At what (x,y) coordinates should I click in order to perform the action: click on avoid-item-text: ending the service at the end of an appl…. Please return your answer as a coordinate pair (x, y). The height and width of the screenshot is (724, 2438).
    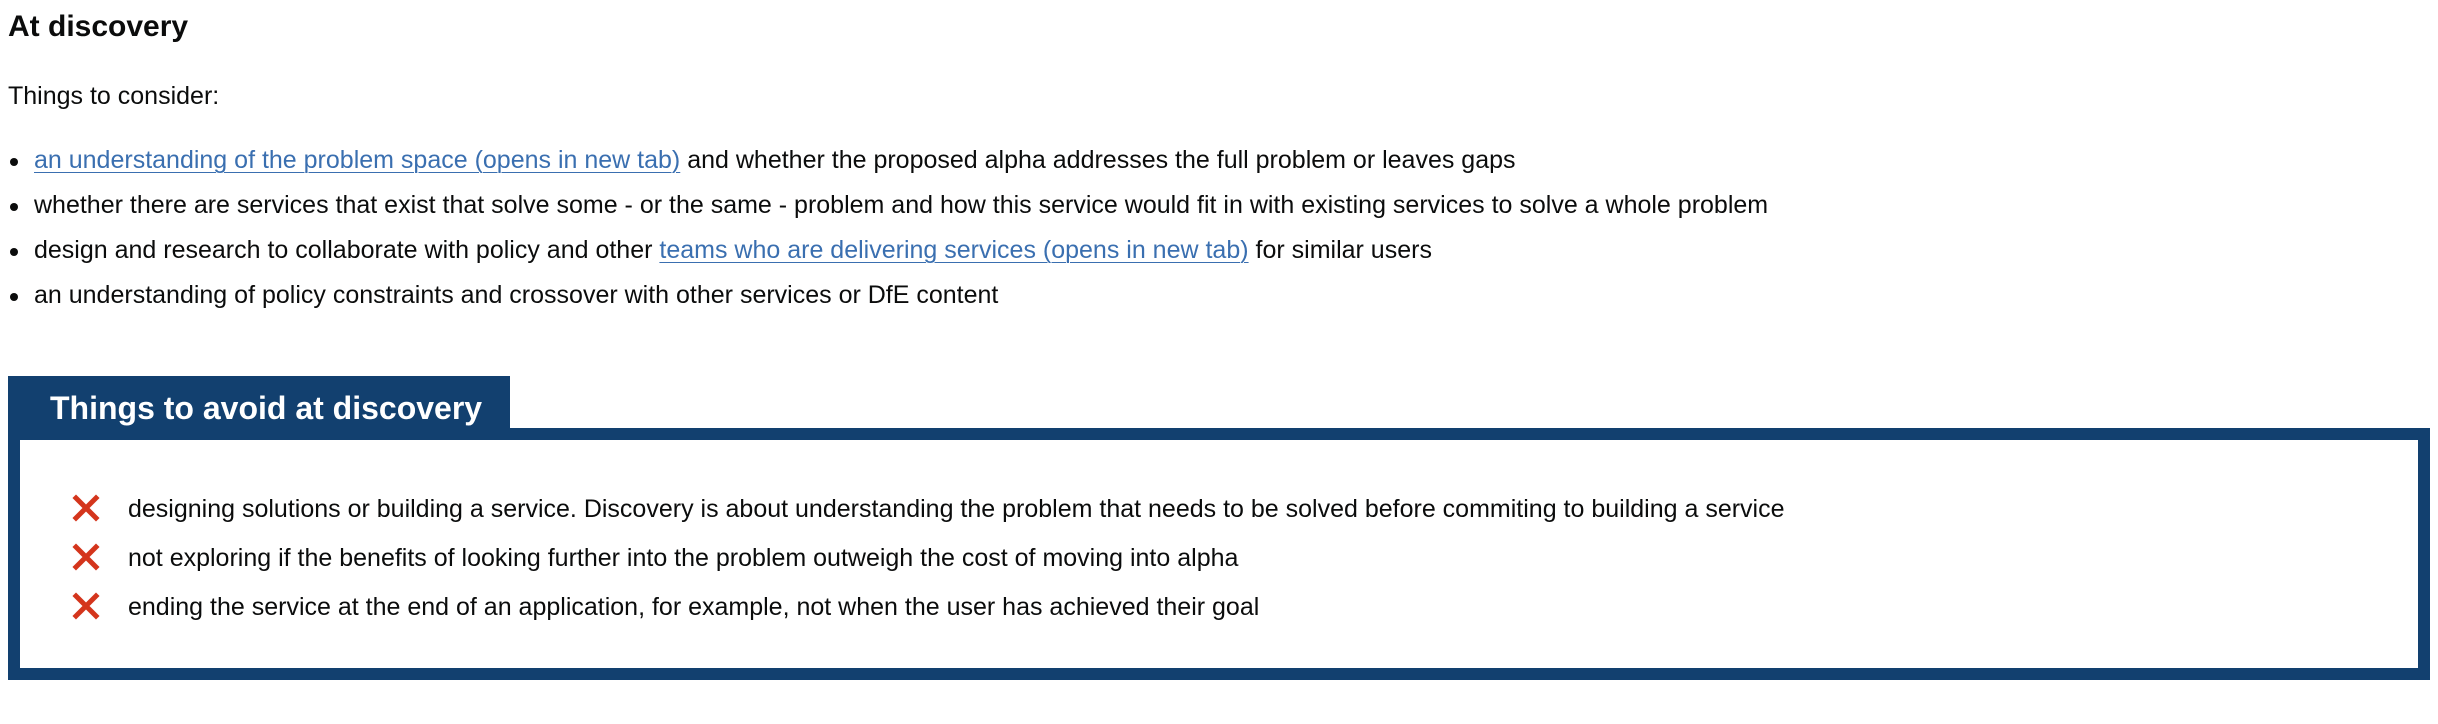
    Looking at the image, I should click on (694, 607).